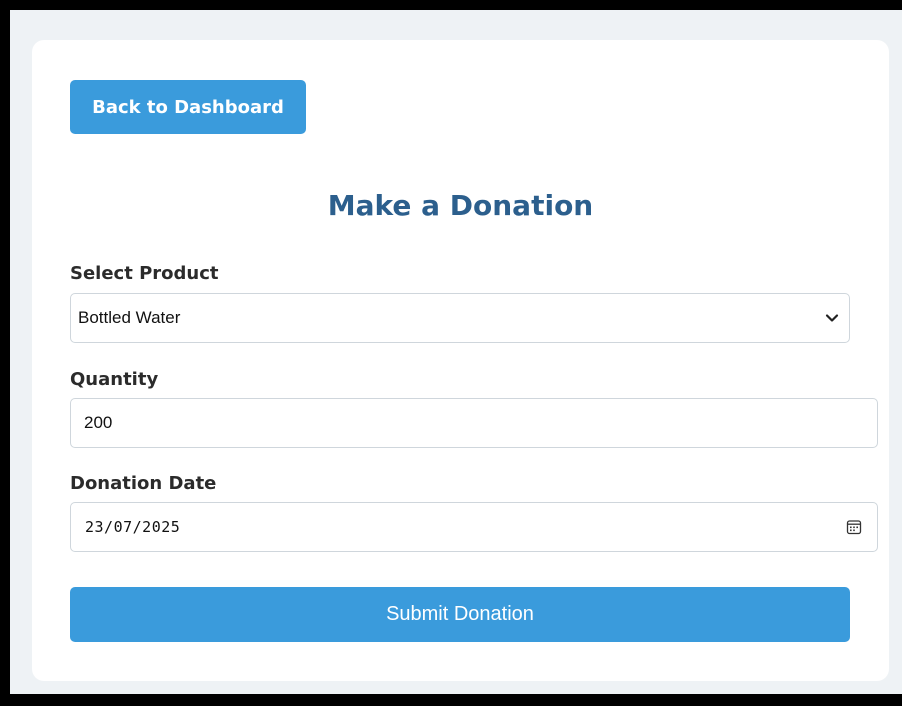 This screenshot has height=706, width=902. I want to click on select-product-label: Select Product, so click(144, 273).